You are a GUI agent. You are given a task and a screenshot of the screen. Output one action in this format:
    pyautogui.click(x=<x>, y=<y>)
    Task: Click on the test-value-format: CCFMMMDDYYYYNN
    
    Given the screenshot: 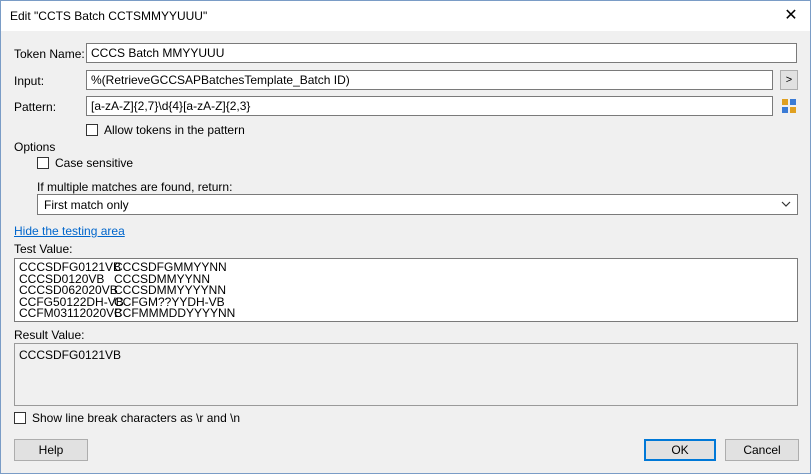 What is the action you would take?
    pyautogui.click(x=175, y=313)
    